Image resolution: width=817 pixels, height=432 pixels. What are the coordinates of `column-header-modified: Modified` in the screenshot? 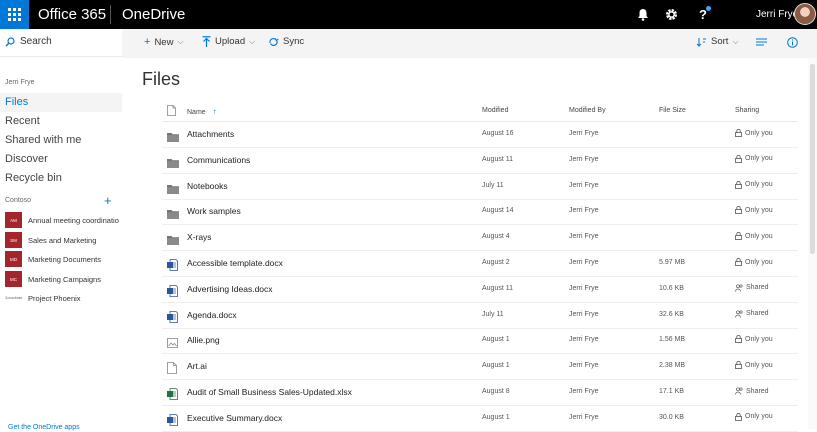 It's located at (495, 110).